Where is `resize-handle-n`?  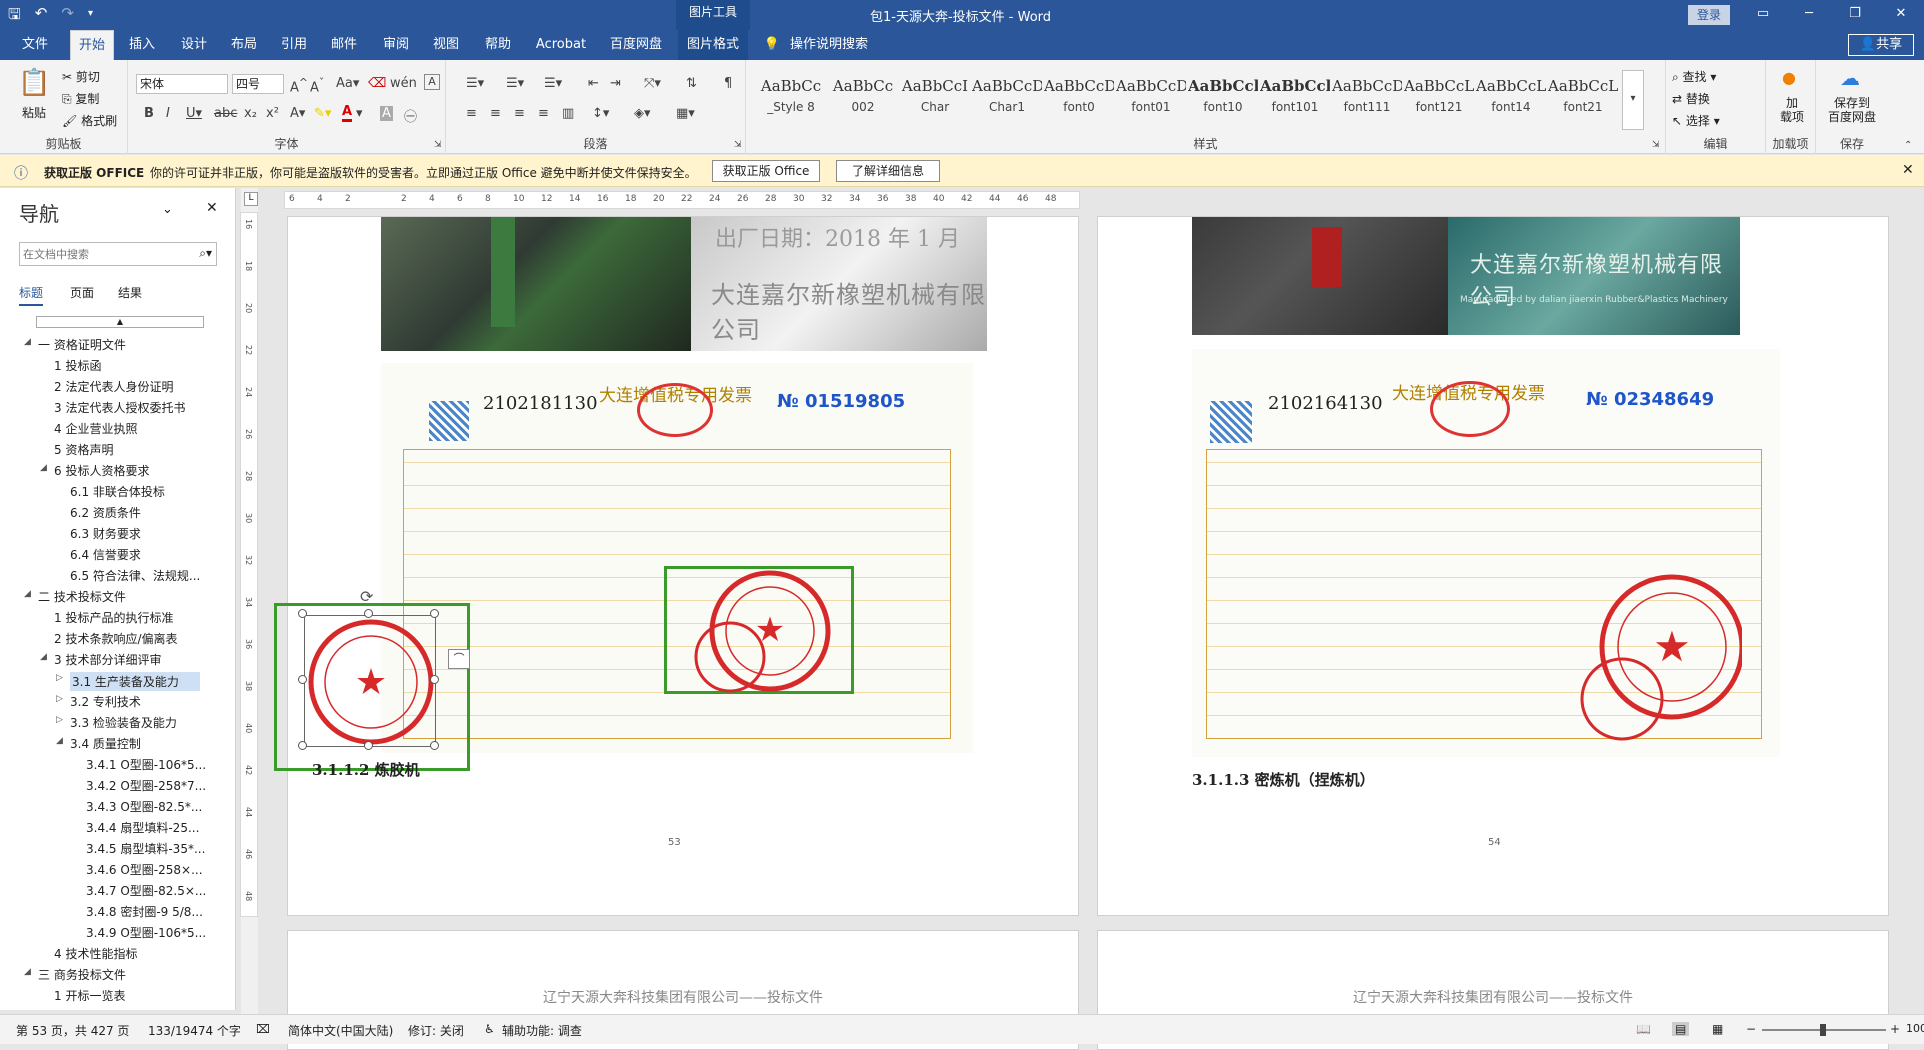 resize-handle-n is located at coordinates (368, 613).